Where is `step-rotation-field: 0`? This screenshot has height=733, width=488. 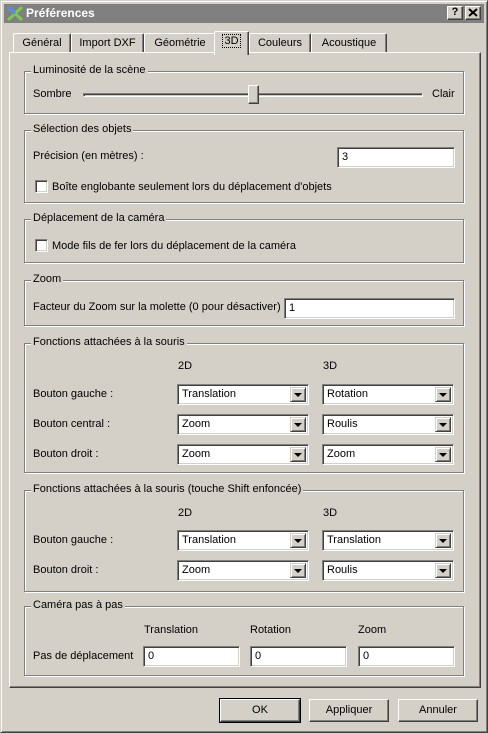 step-rotation-field: 0 is located at coordinates (298, 656).